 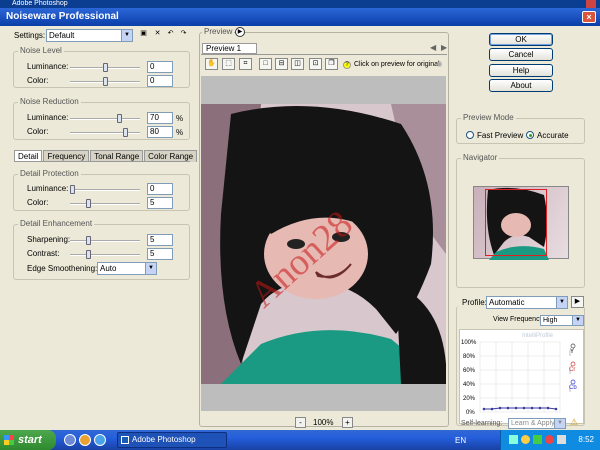 I want to click on noise-level-color-input: 0, so click(x=160, y=81).